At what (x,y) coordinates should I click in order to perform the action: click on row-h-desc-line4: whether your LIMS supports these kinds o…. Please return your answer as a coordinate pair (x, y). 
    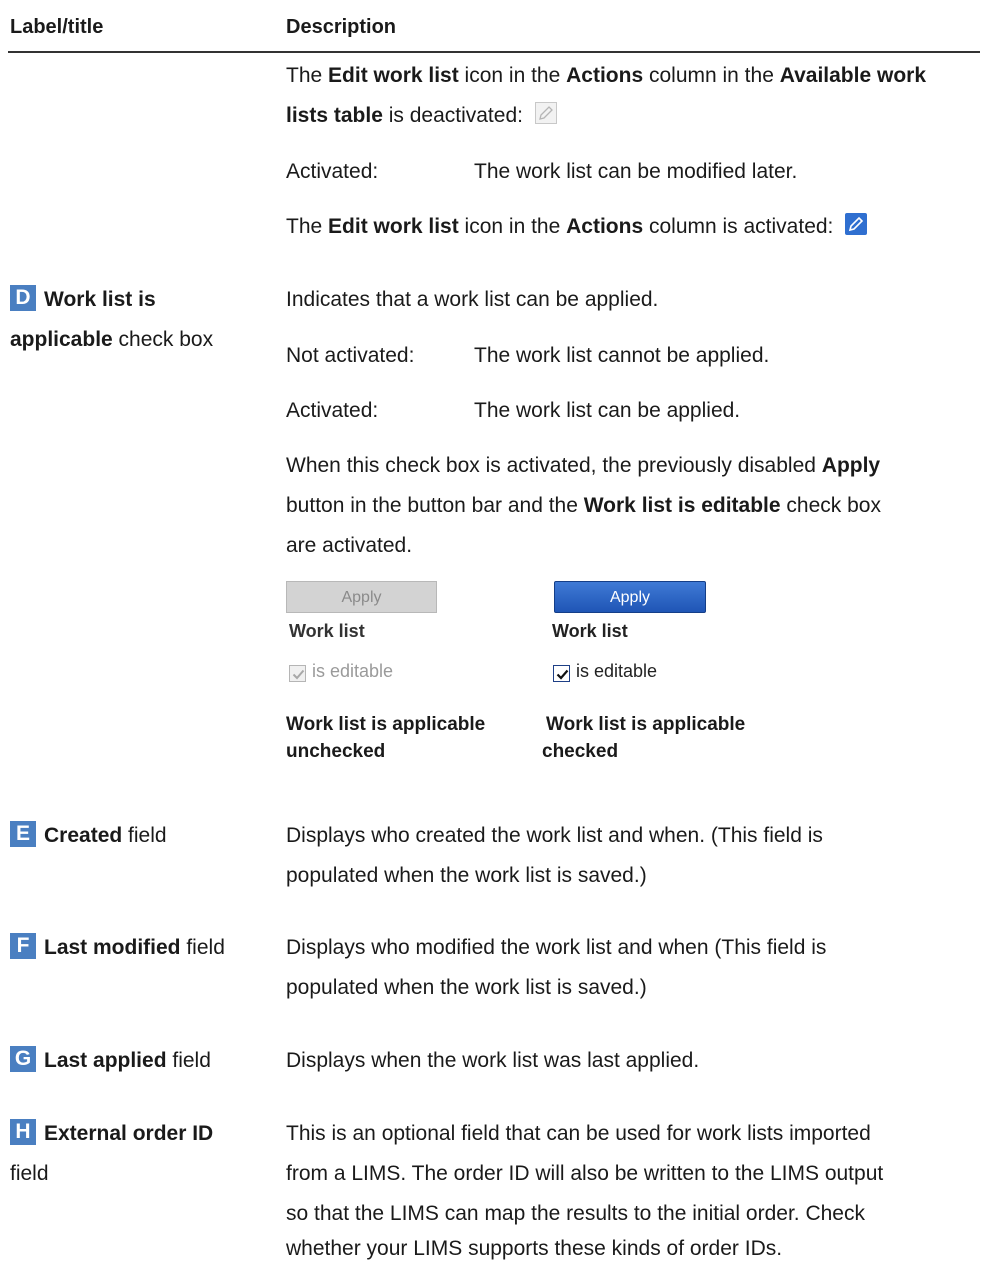
    Looking at the image, I should click on (534, 1248).